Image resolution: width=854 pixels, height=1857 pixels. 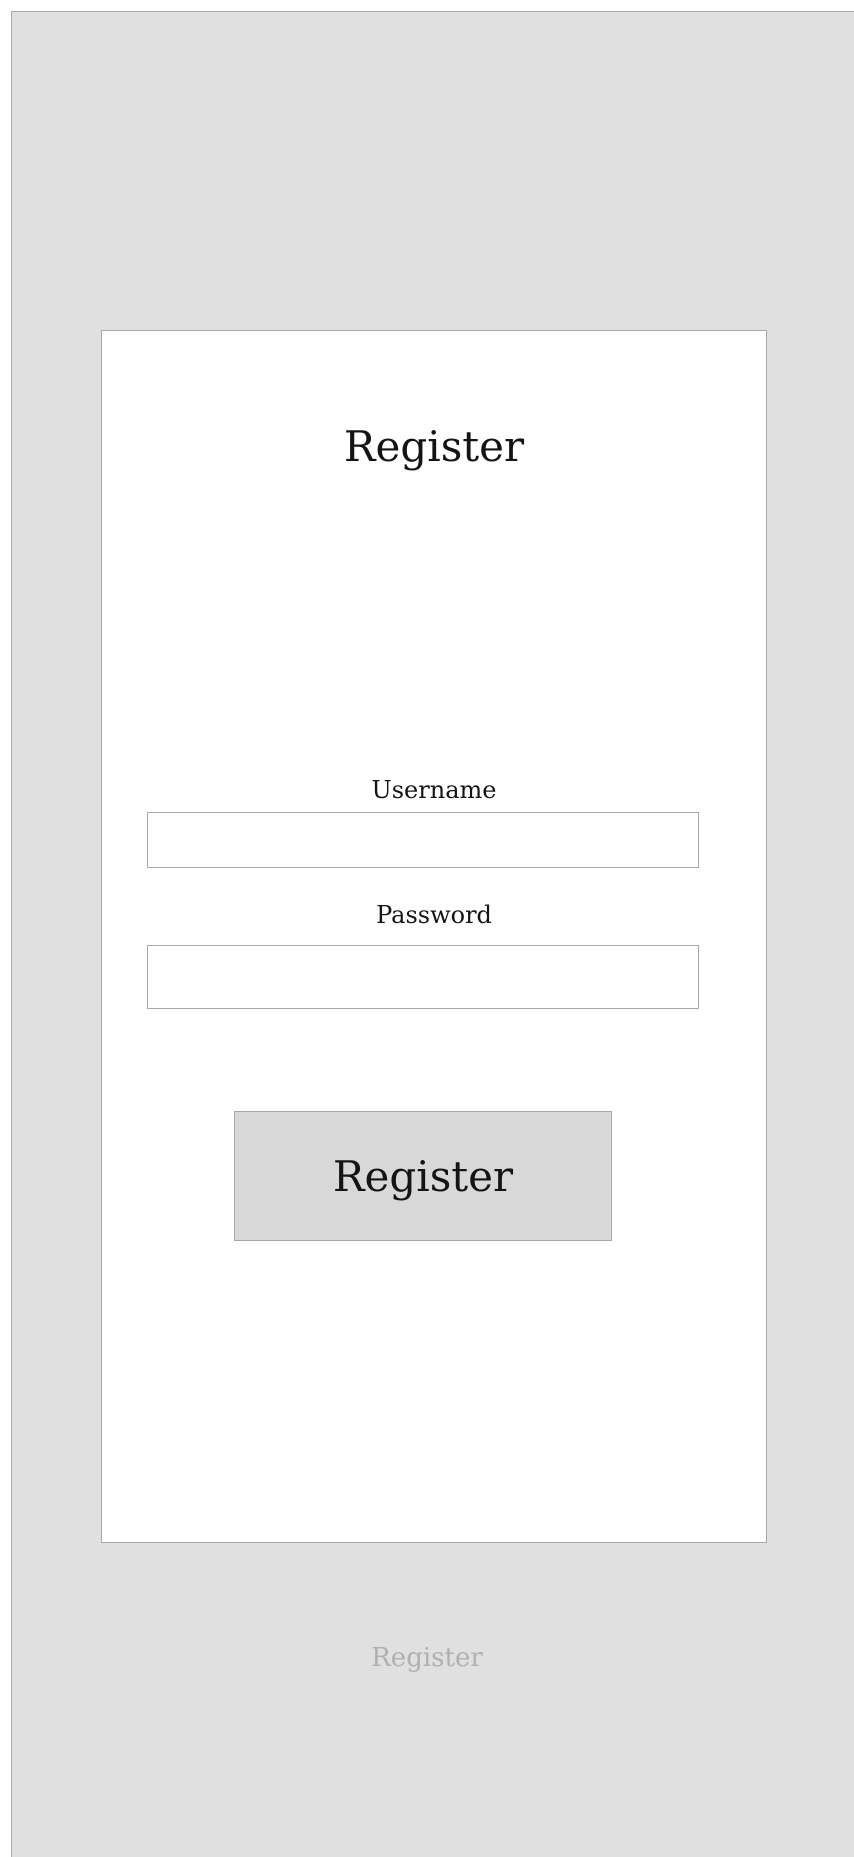 I want to click on username-input, so click(x=423, y=840).